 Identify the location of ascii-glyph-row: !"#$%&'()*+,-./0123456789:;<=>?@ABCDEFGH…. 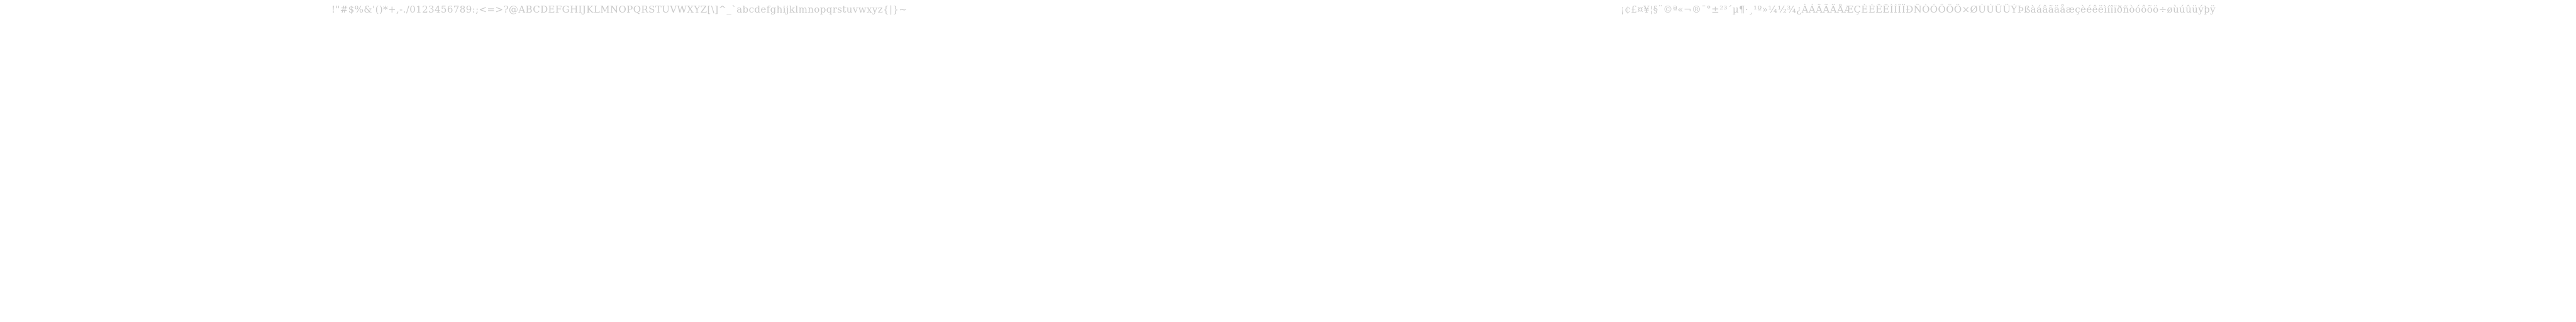
(619, 9).